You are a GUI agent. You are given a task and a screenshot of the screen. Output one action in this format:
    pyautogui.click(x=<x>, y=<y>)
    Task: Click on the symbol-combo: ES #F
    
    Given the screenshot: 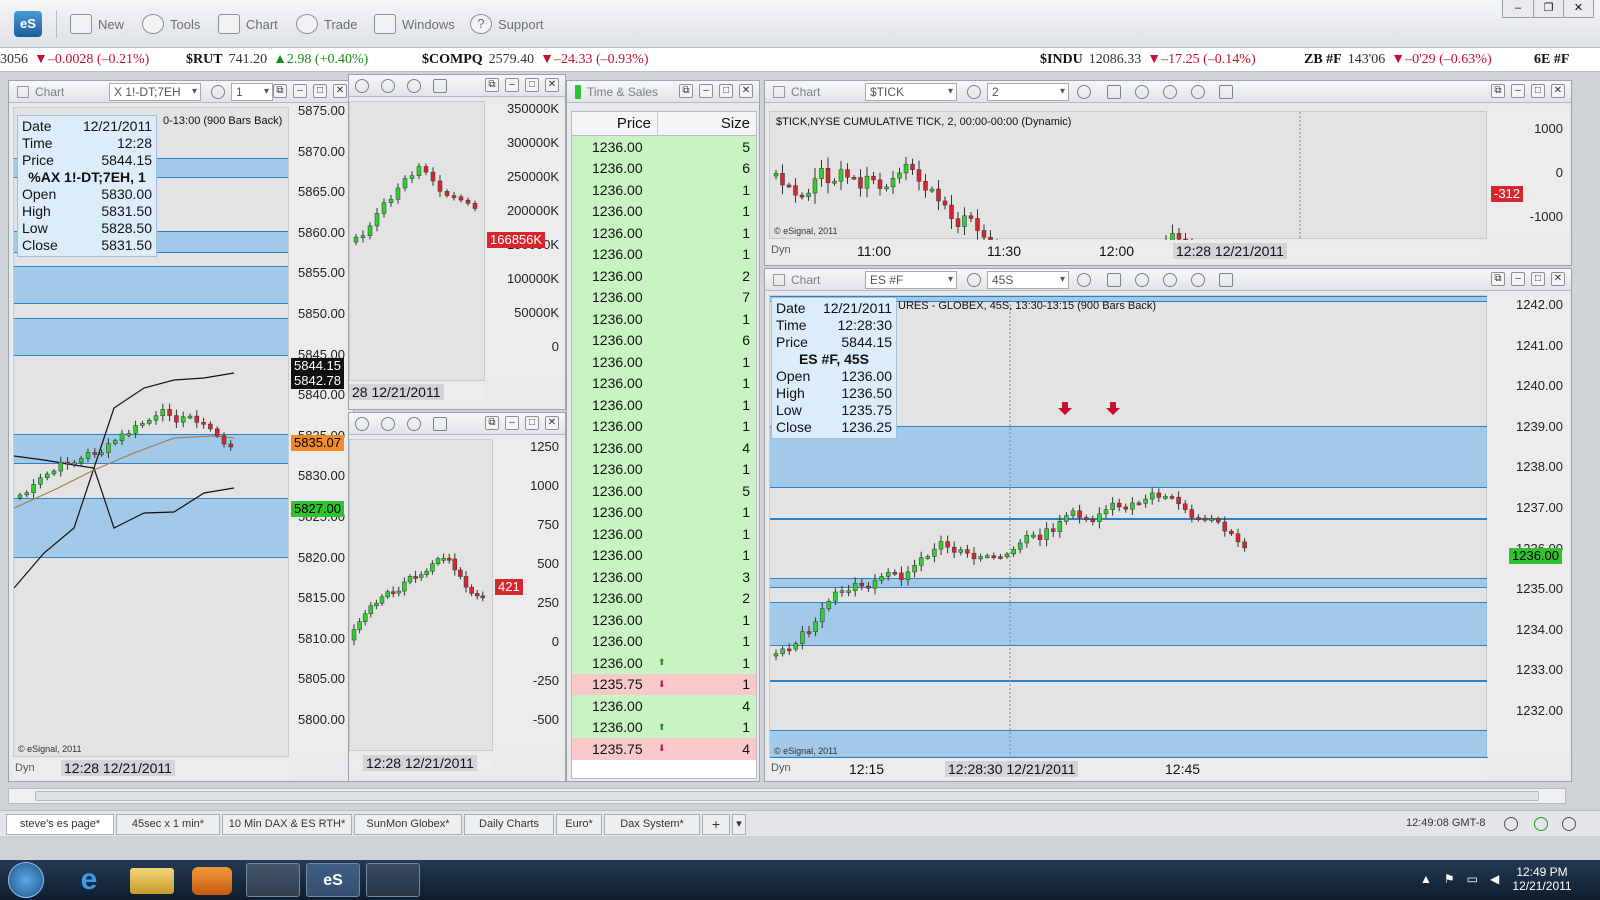 What is the action you would take?
    pyautogui.click(x=911, y=280)
    